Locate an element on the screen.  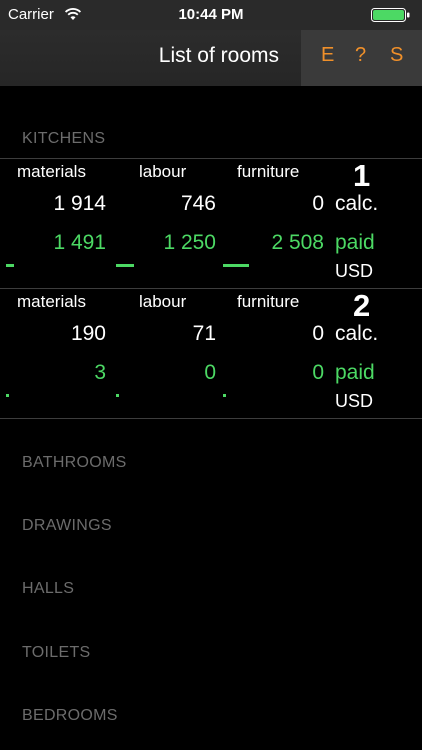
status-bar: Carrier 10:44 PM is located at coordinates (211, 15).